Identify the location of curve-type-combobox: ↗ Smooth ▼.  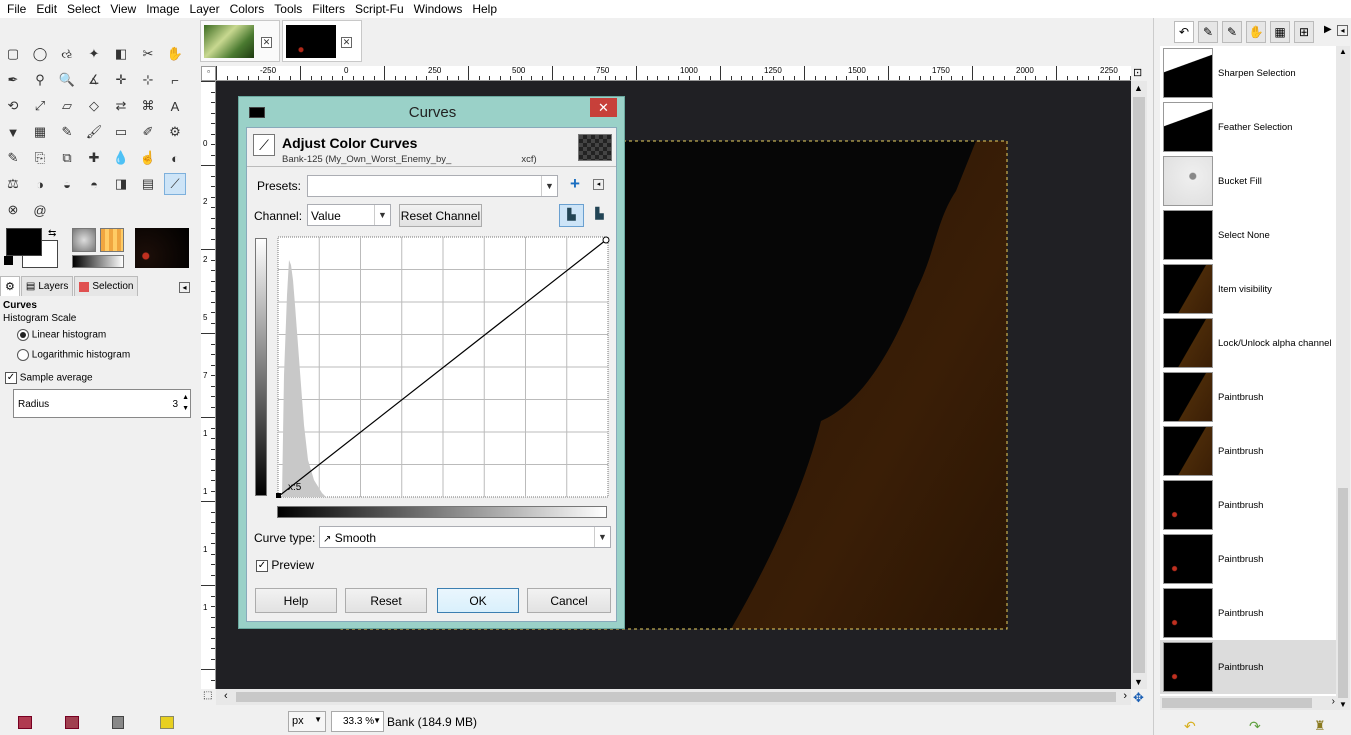
(465, 537).